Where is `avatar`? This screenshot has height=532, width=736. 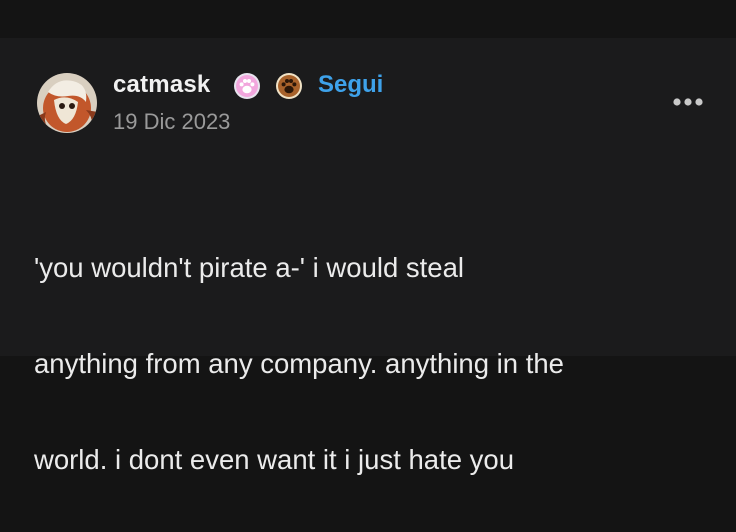
avatar is located at coordinates (67, 103).